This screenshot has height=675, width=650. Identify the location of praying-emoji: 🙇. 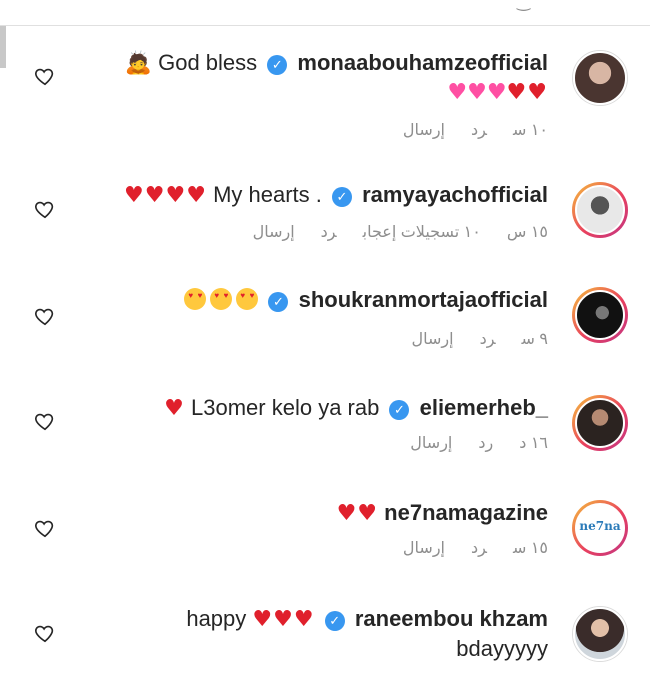
(138, 63).